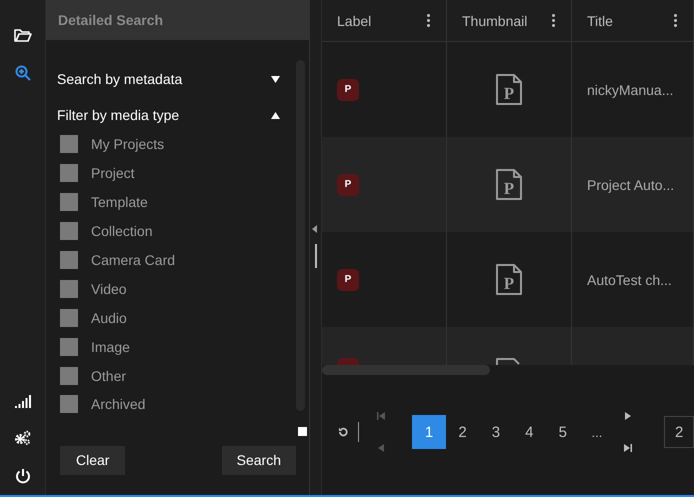 The width and height of the screenshot is (694, 497). I want to click on zoom-in-icon, so click(22, 73).